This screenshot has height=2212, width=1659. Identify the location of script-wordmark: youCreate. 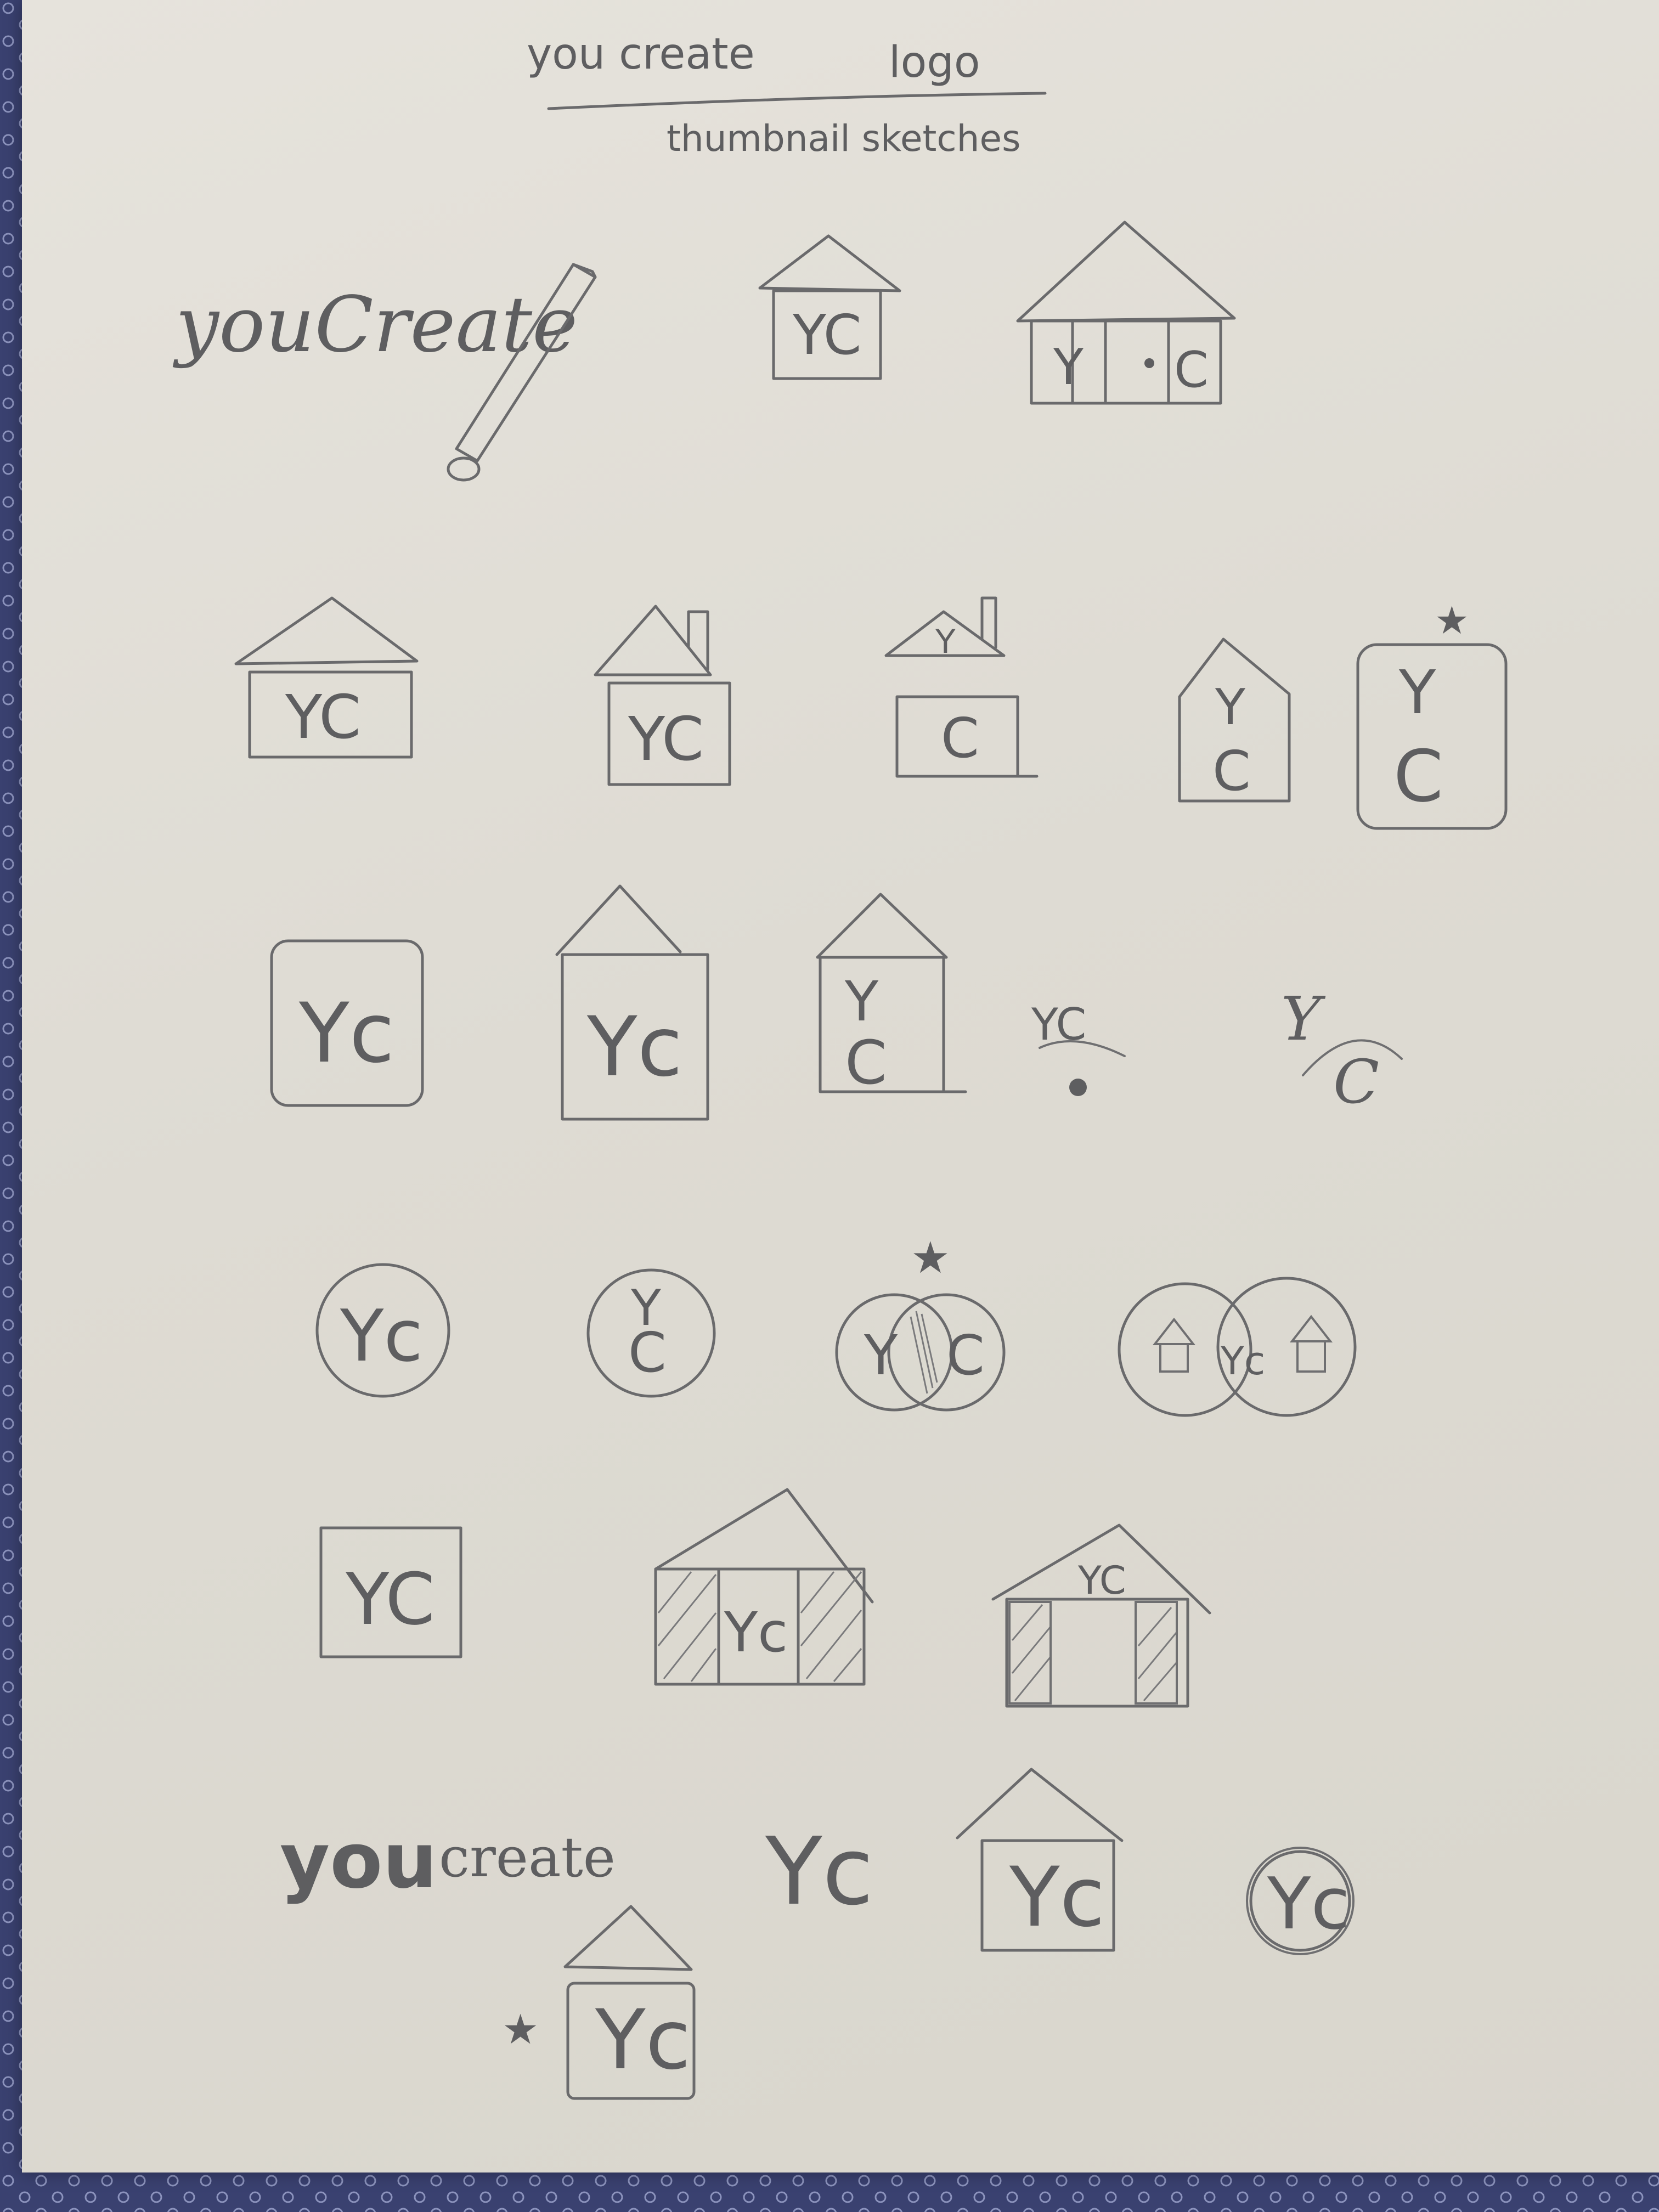
(375, 325).